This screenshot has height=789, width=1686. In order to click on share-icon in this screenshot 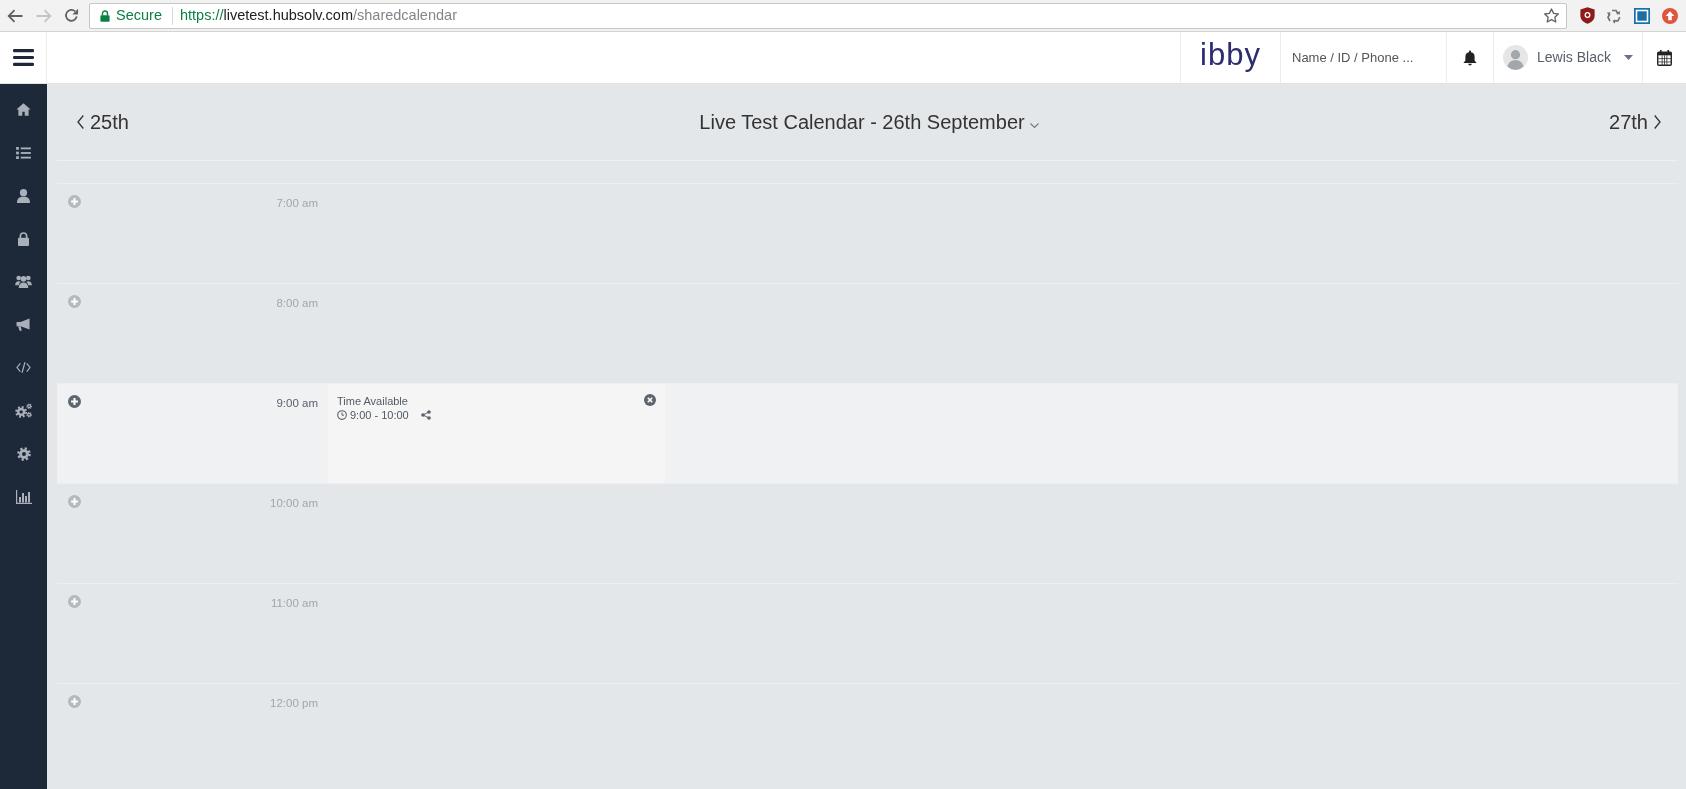, I will do `click(425, 415)`.